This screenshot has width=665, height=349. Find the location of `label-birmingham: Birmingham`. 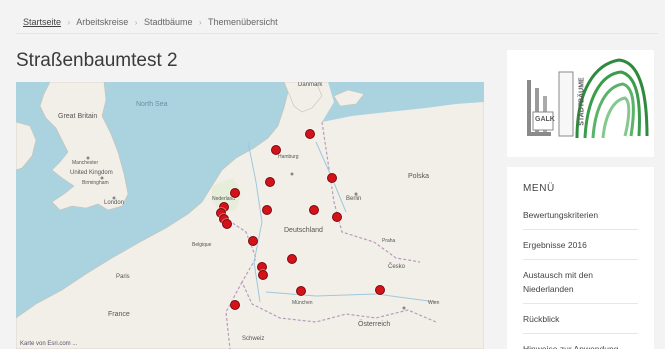

label-birmingham: Birmingham is located at coordinates (95, 183).